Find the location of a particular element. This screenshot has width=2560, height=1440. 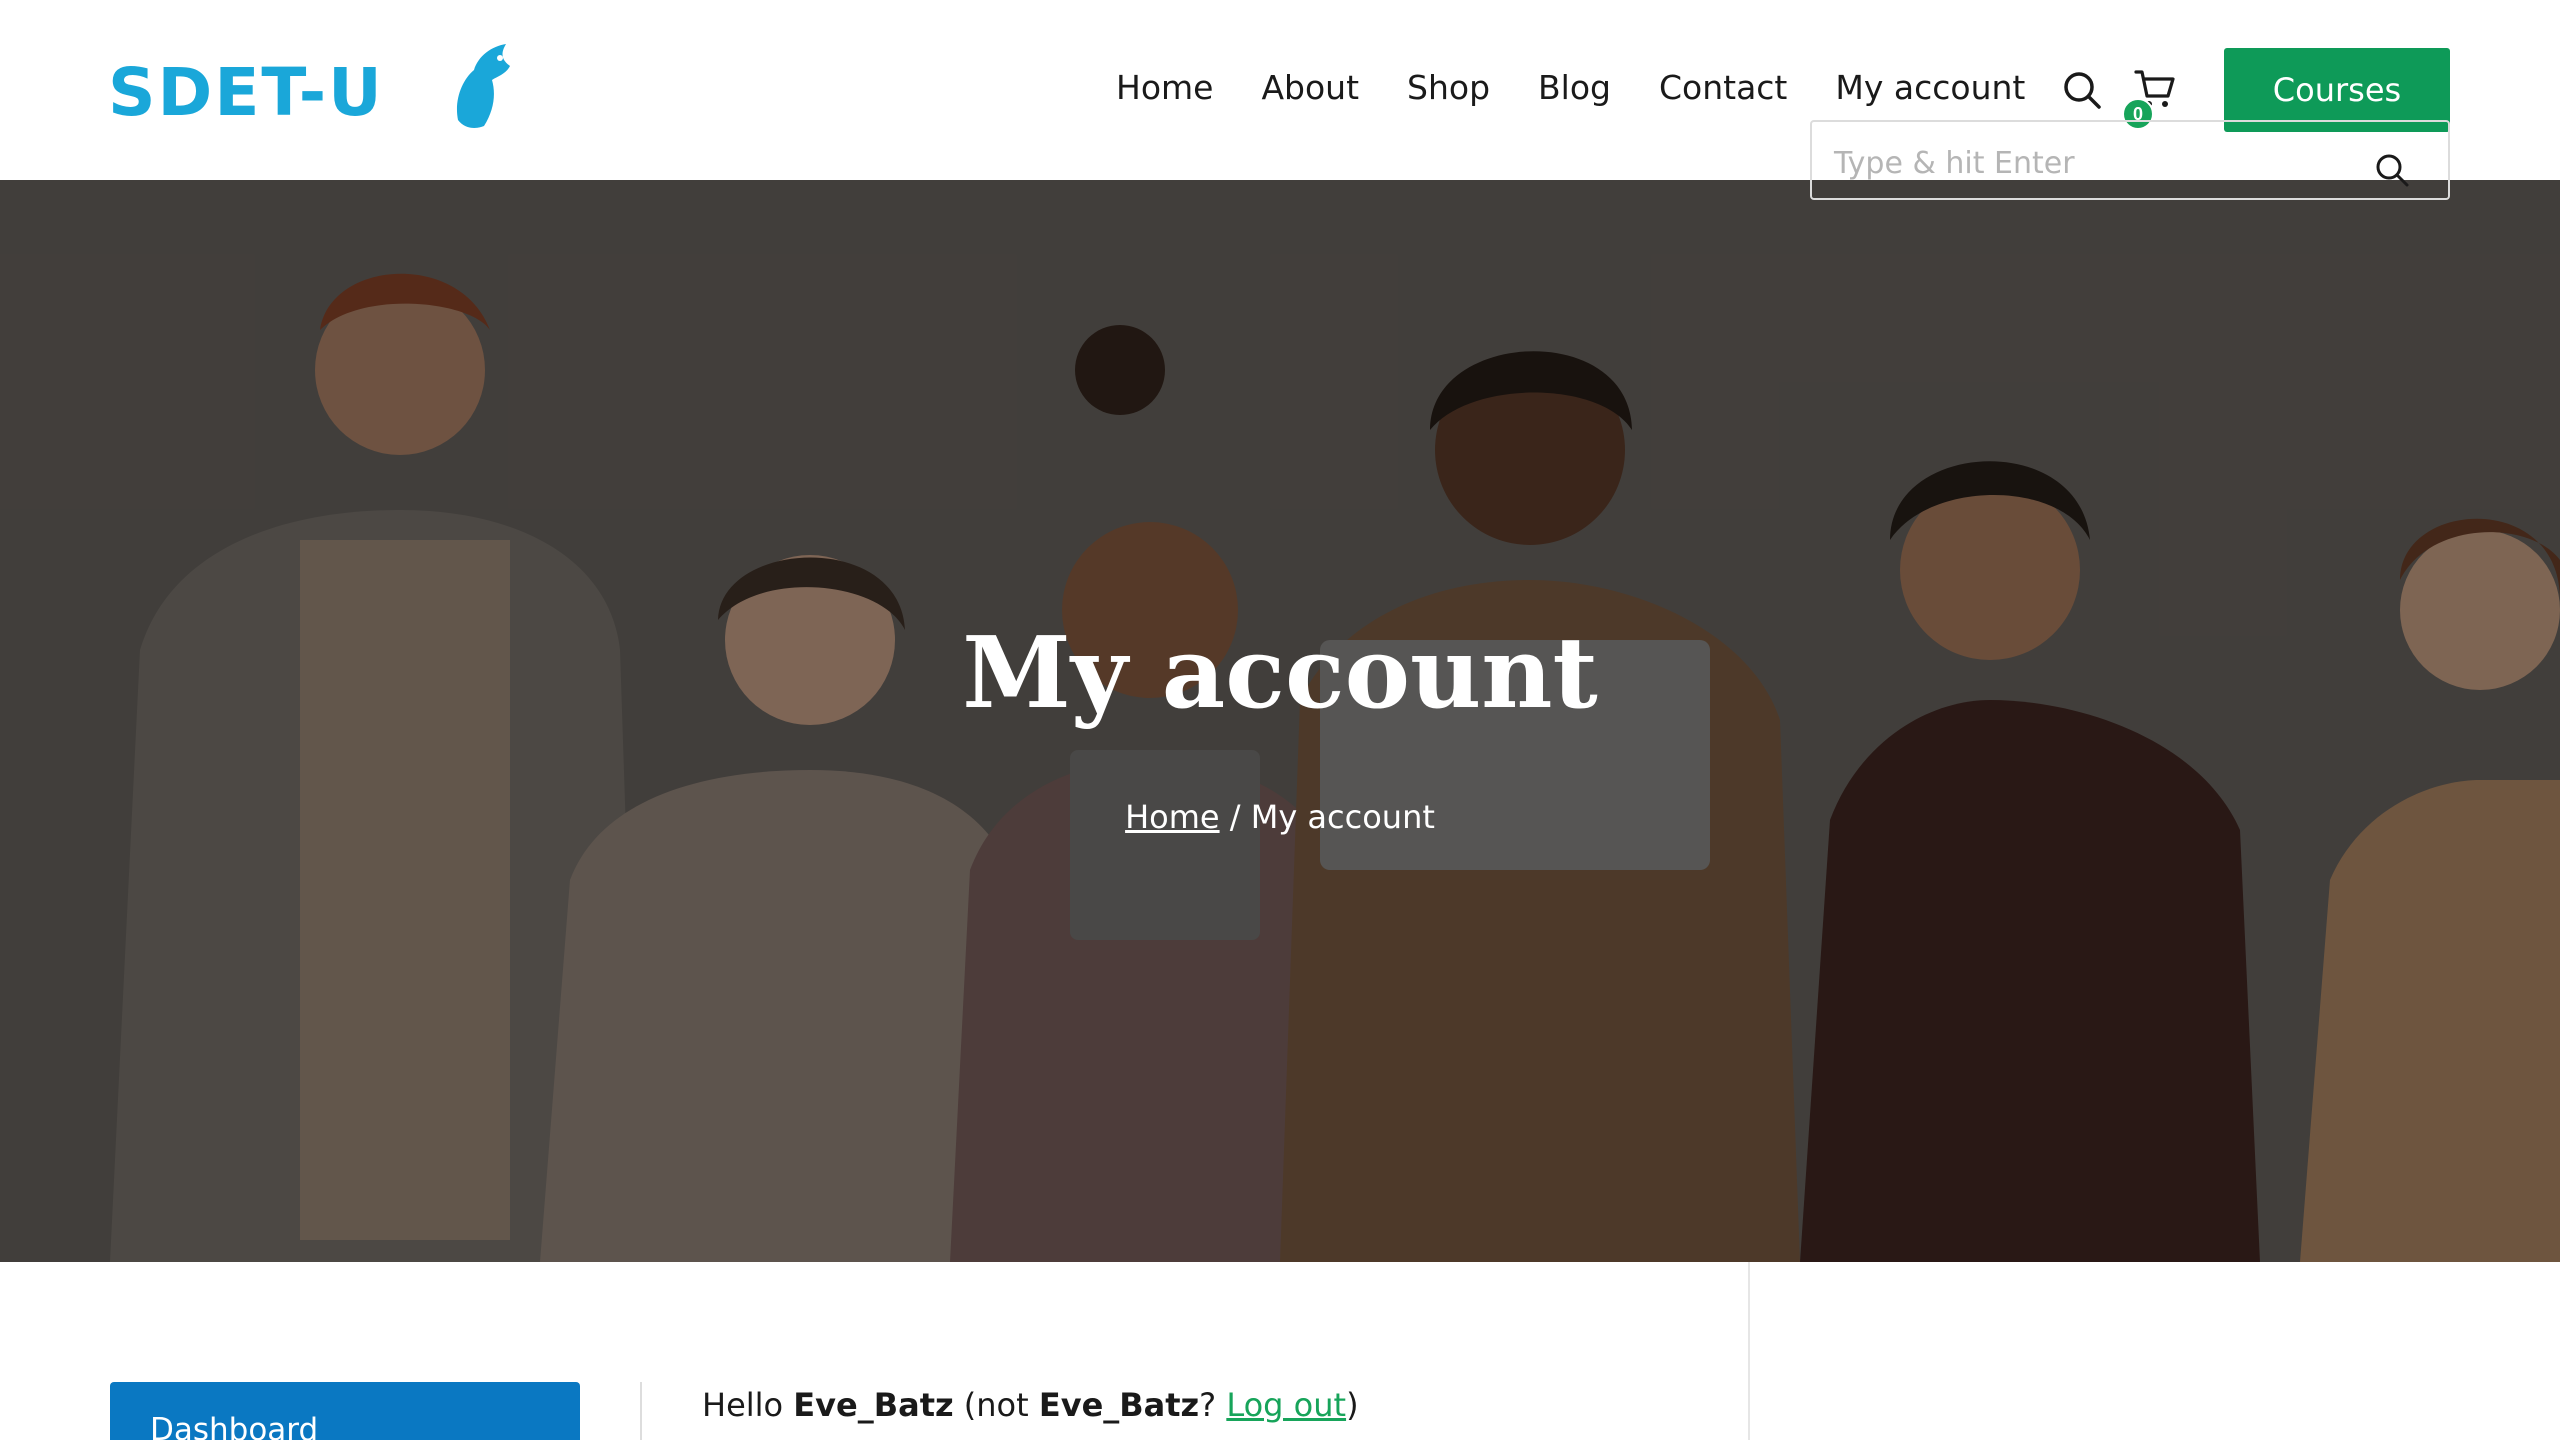

nav-item-about: About is located at coordinates (1310, 87).